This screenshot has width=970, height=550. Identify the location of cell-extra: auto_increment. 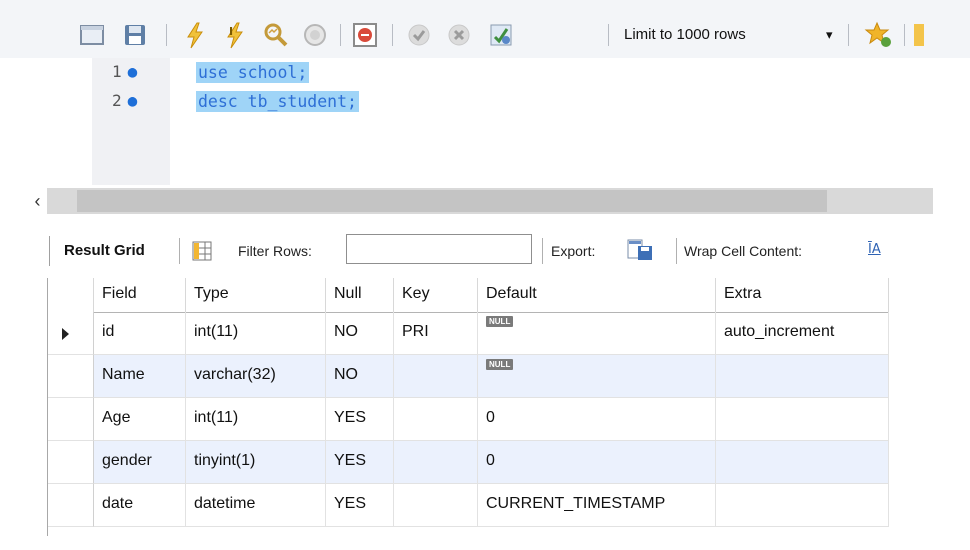
(802, 333).